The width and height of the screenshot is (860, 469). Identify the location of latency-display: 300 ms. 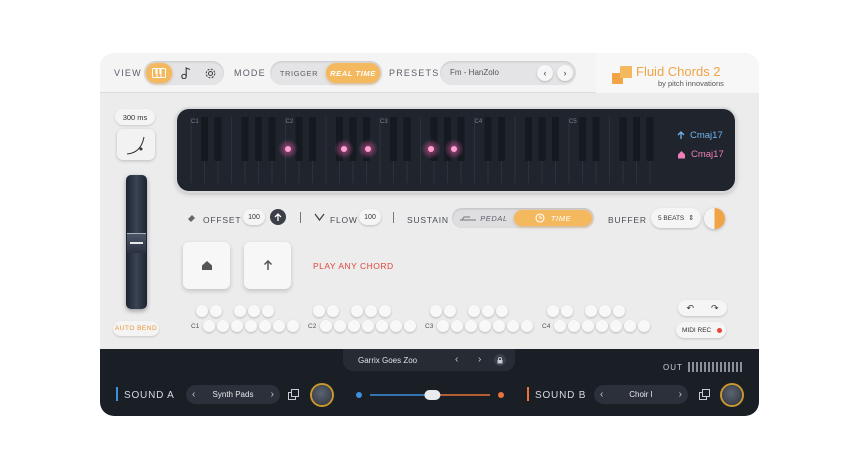
(135, 117).